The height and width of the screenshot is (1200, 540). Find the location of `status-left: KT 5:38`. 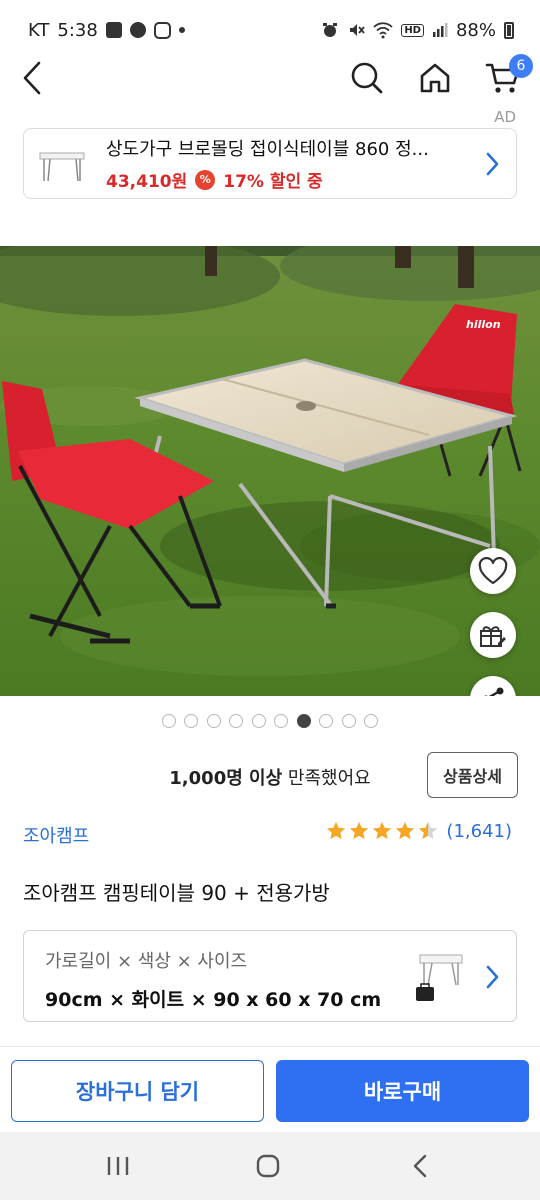

status-left: KT 5:38 is located at coordinates (106, 30).